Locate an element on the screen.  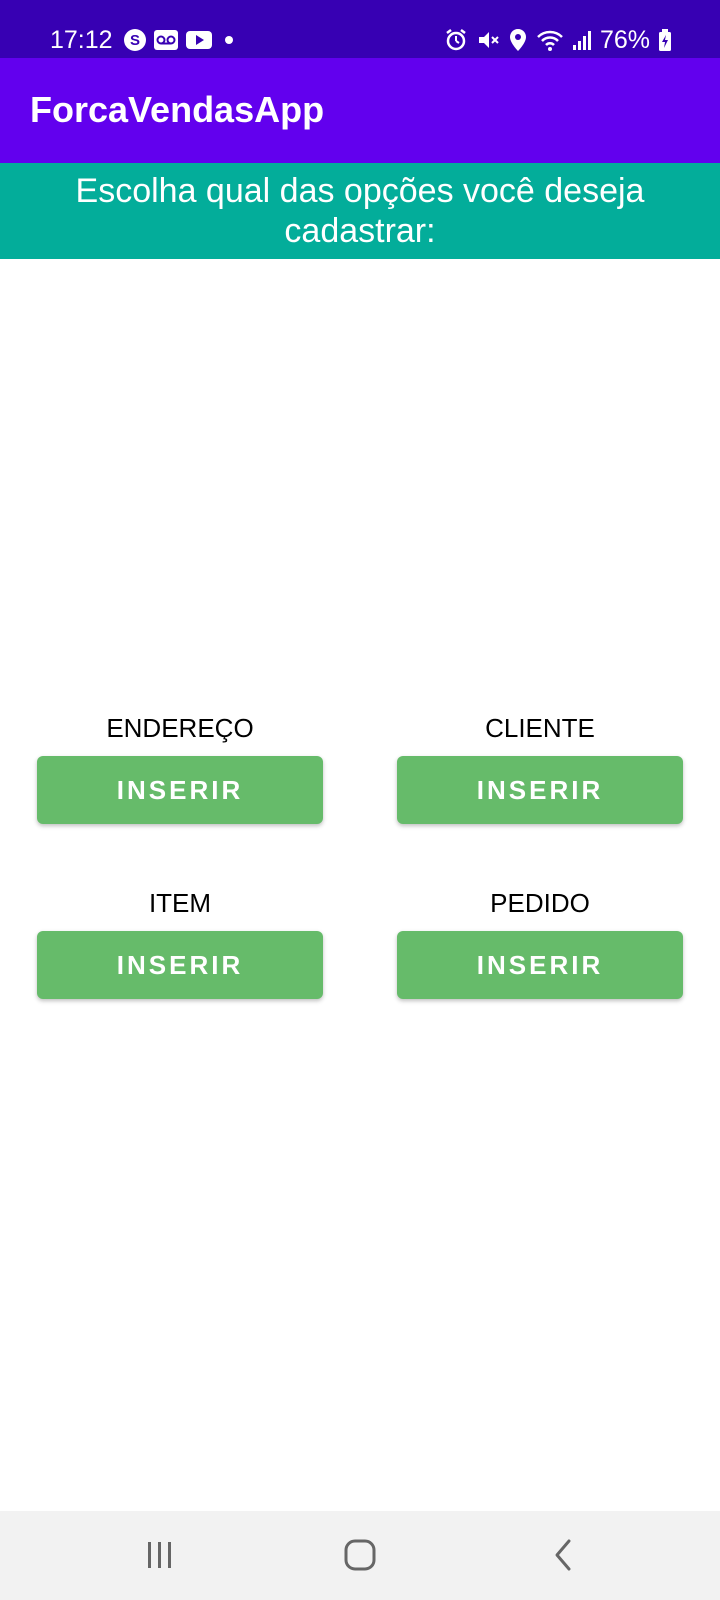
youtube-icon is located at coordinates (199, 40).